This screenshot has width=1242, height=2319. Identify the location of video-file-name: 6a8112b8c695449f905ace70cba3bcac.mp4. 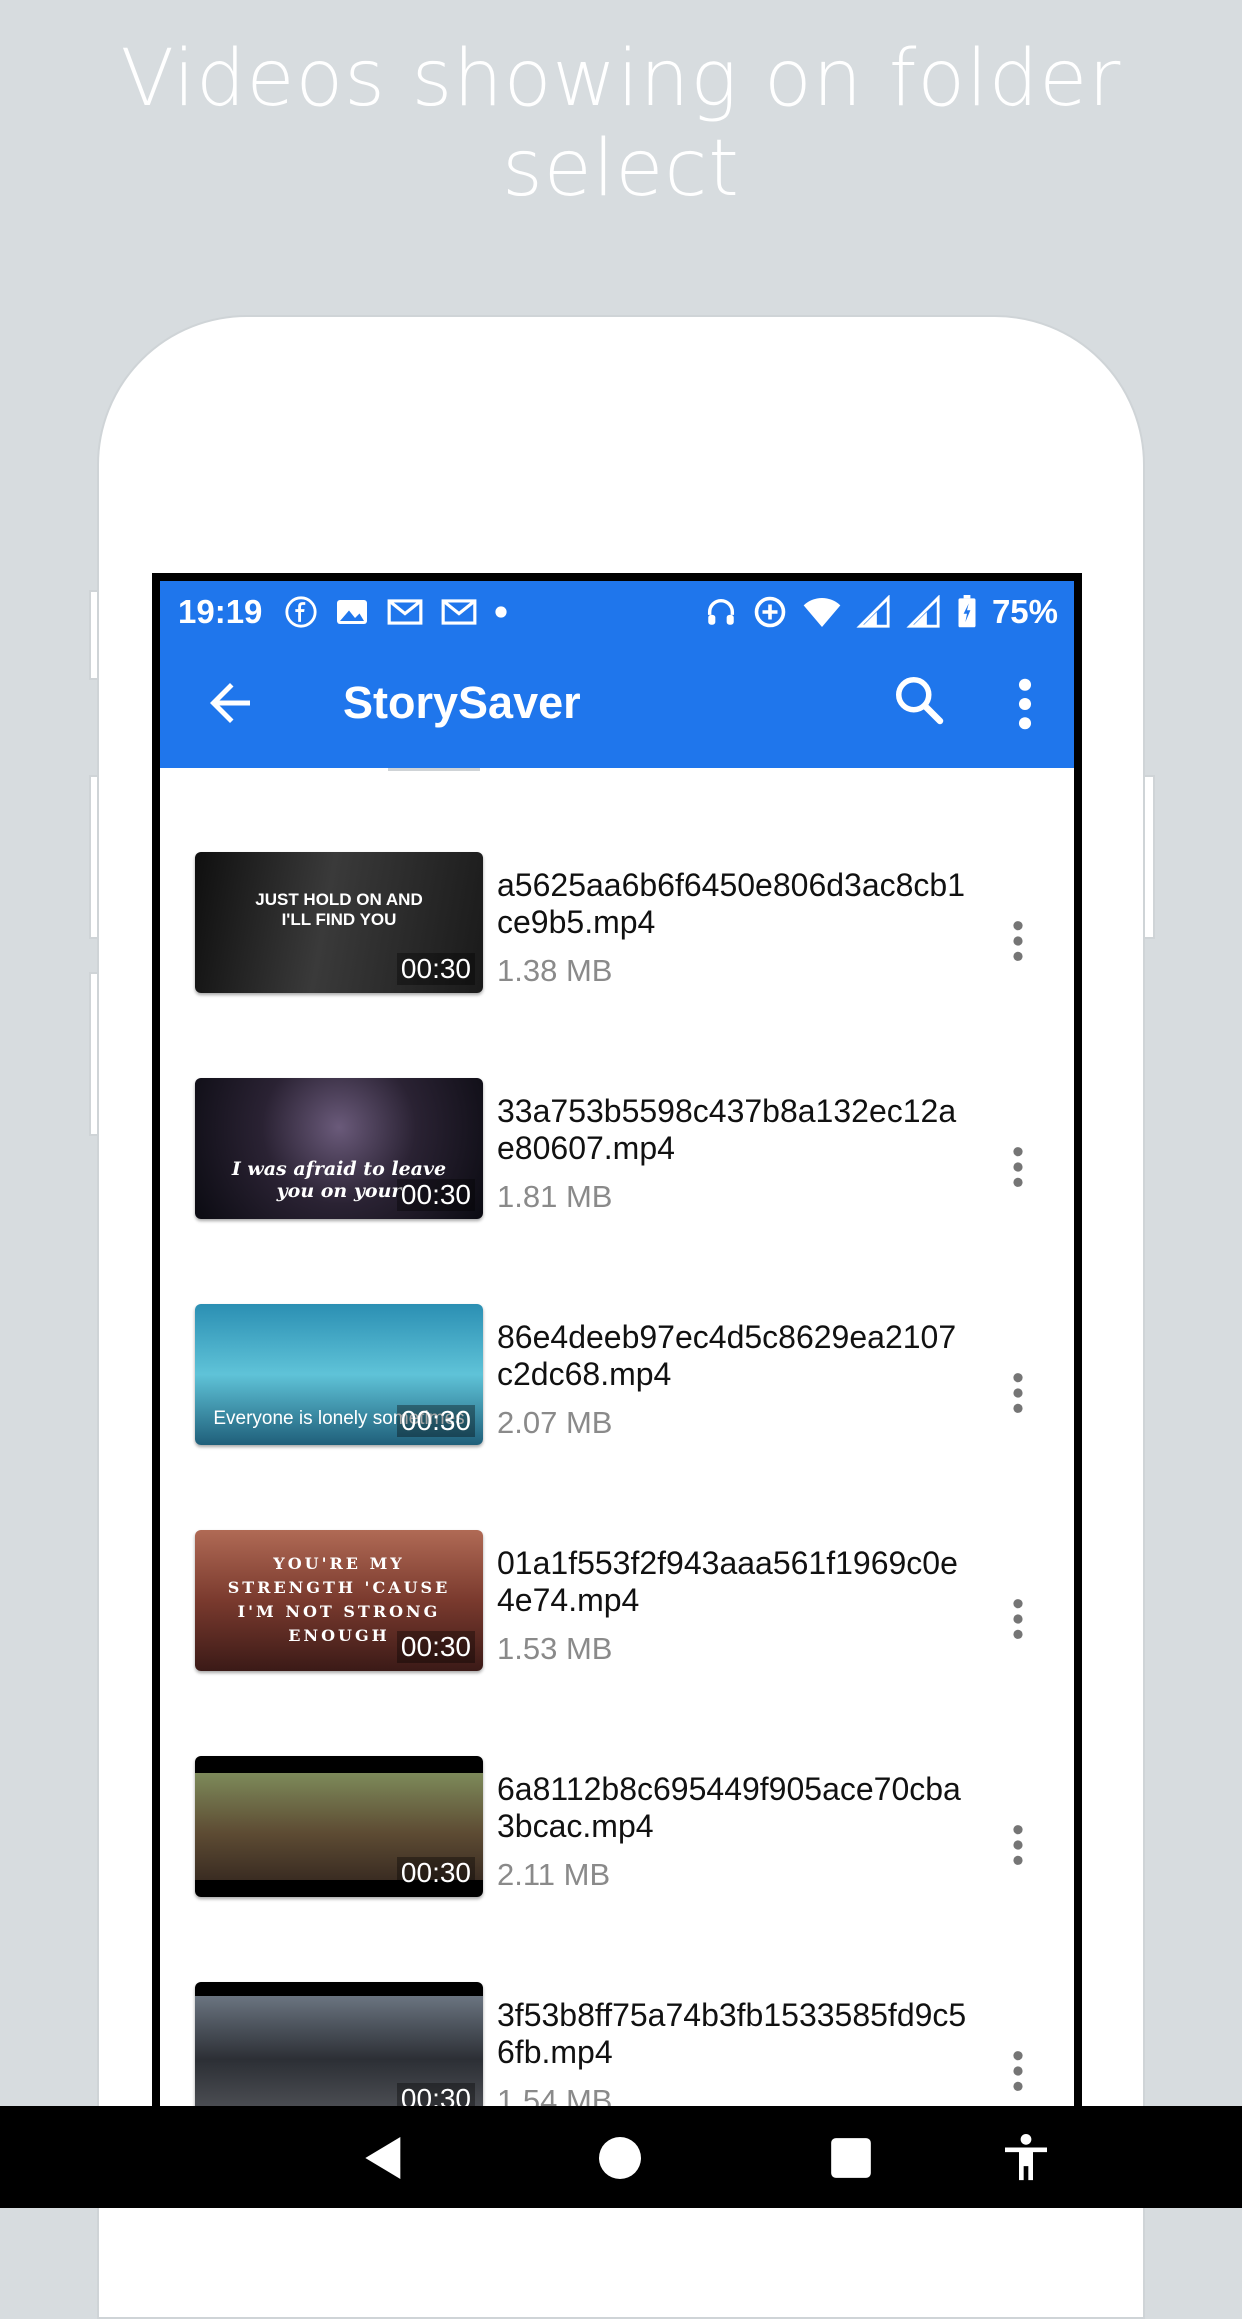
(729, 1807).